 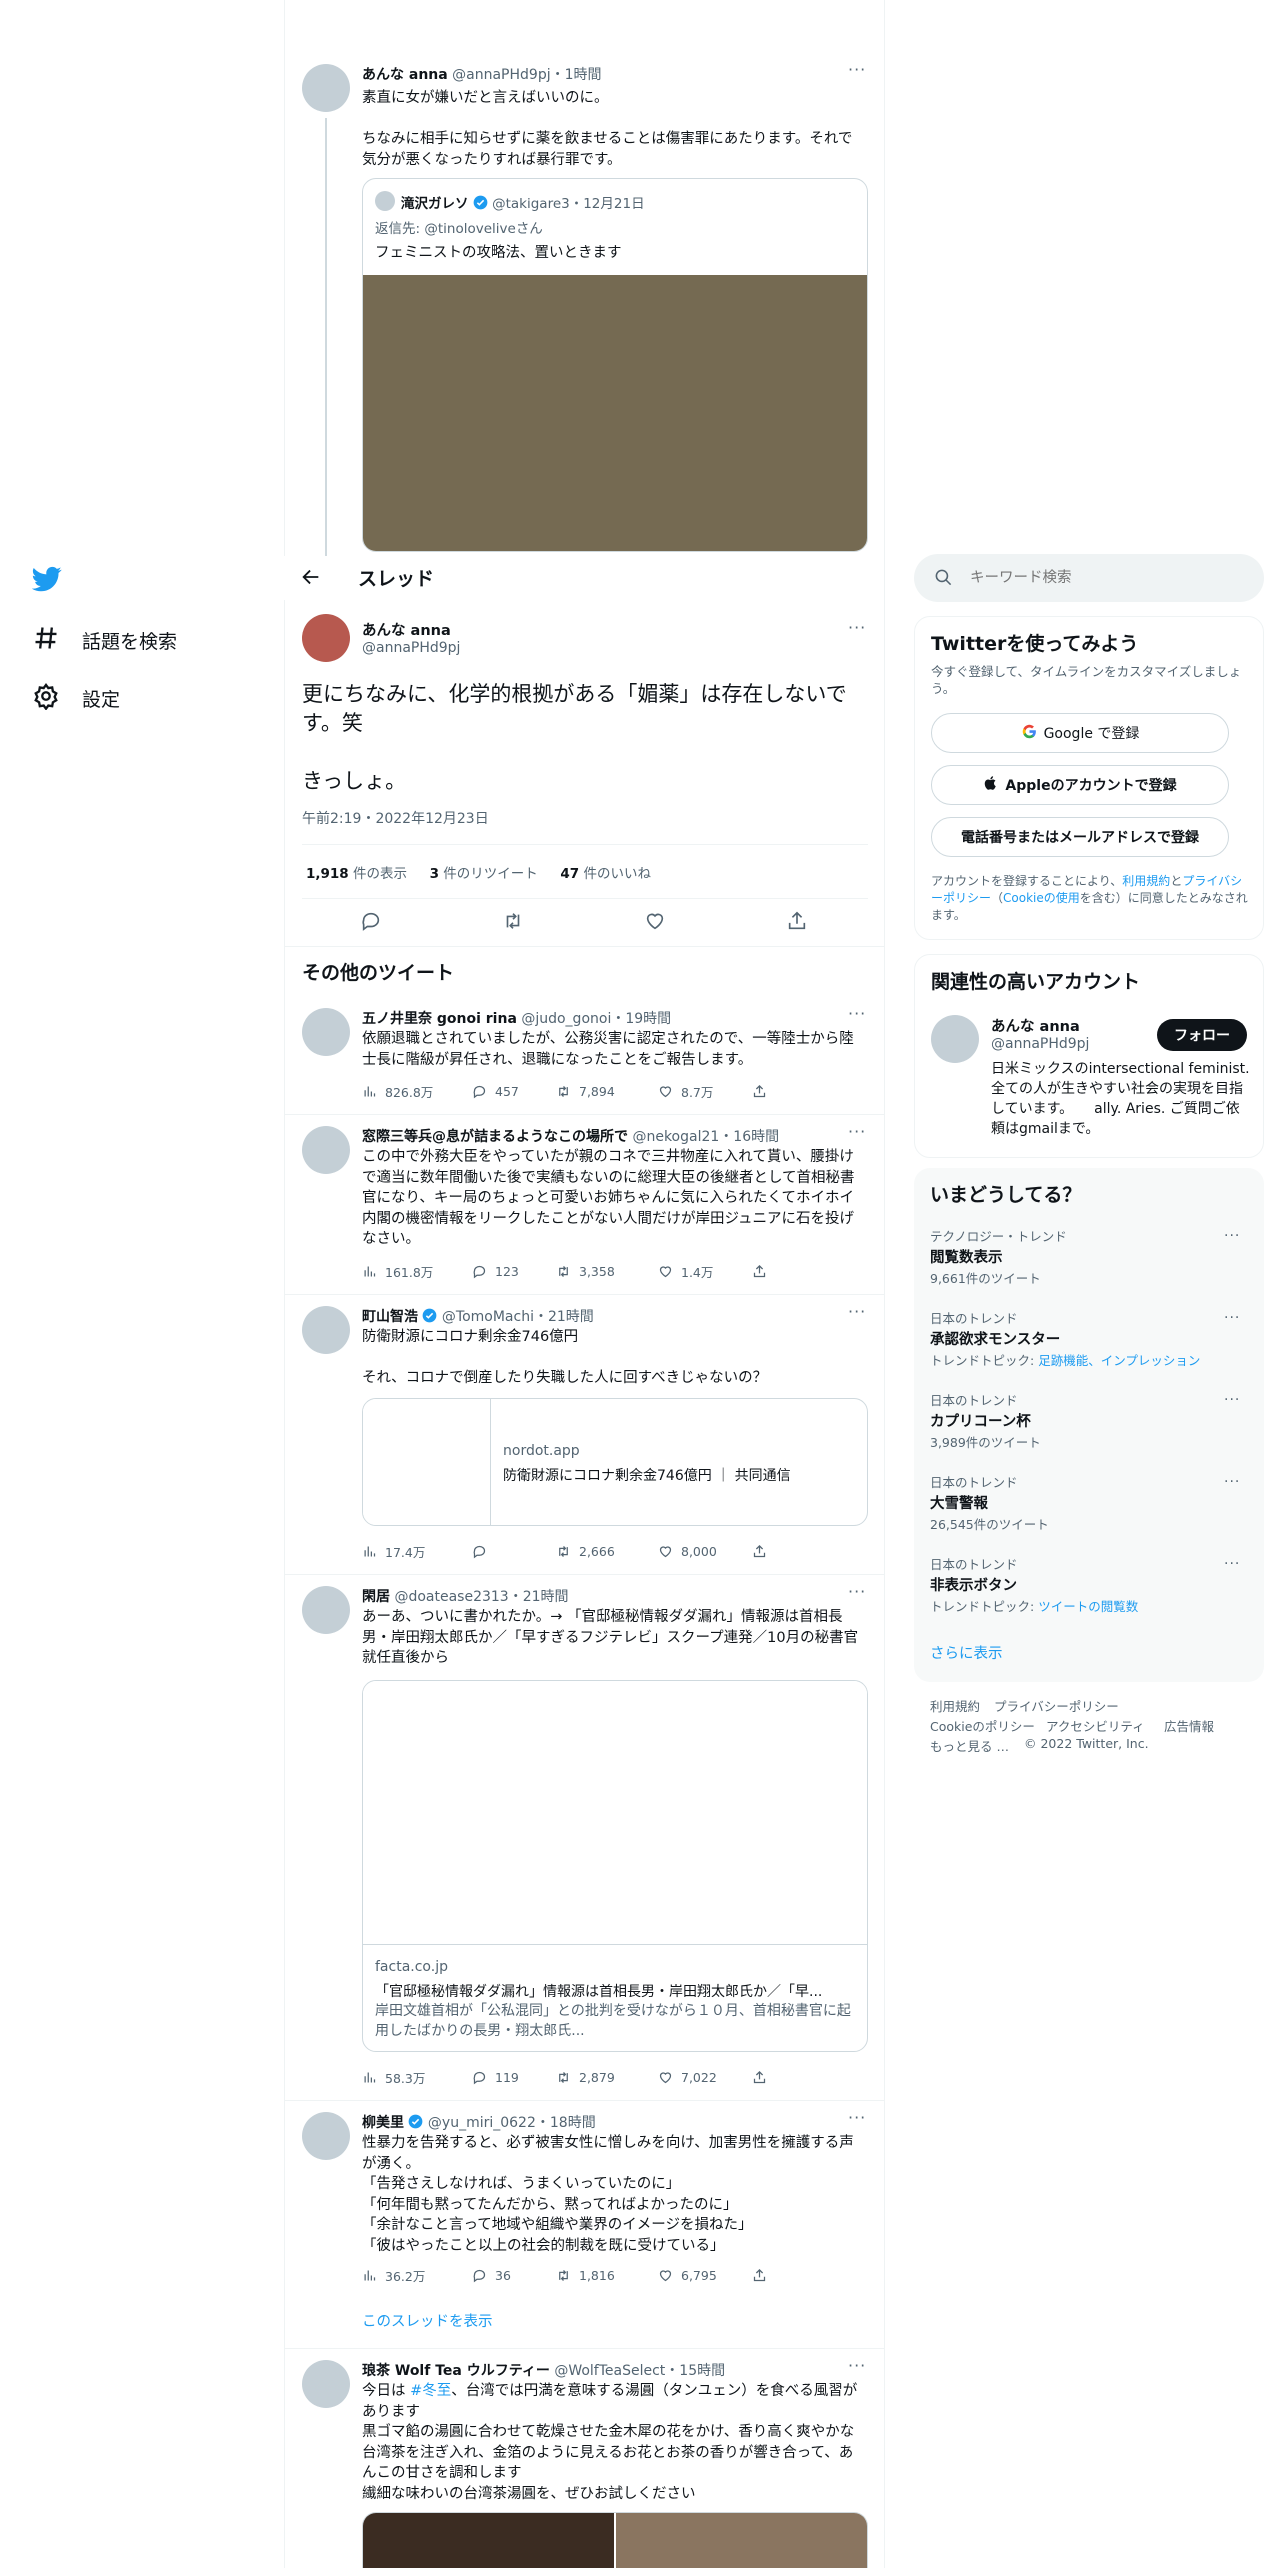 What do you see at coordinates (675, 1137) in the screenshot?
I see `handle: @nekogal21` at bounding box center [675, 1137].